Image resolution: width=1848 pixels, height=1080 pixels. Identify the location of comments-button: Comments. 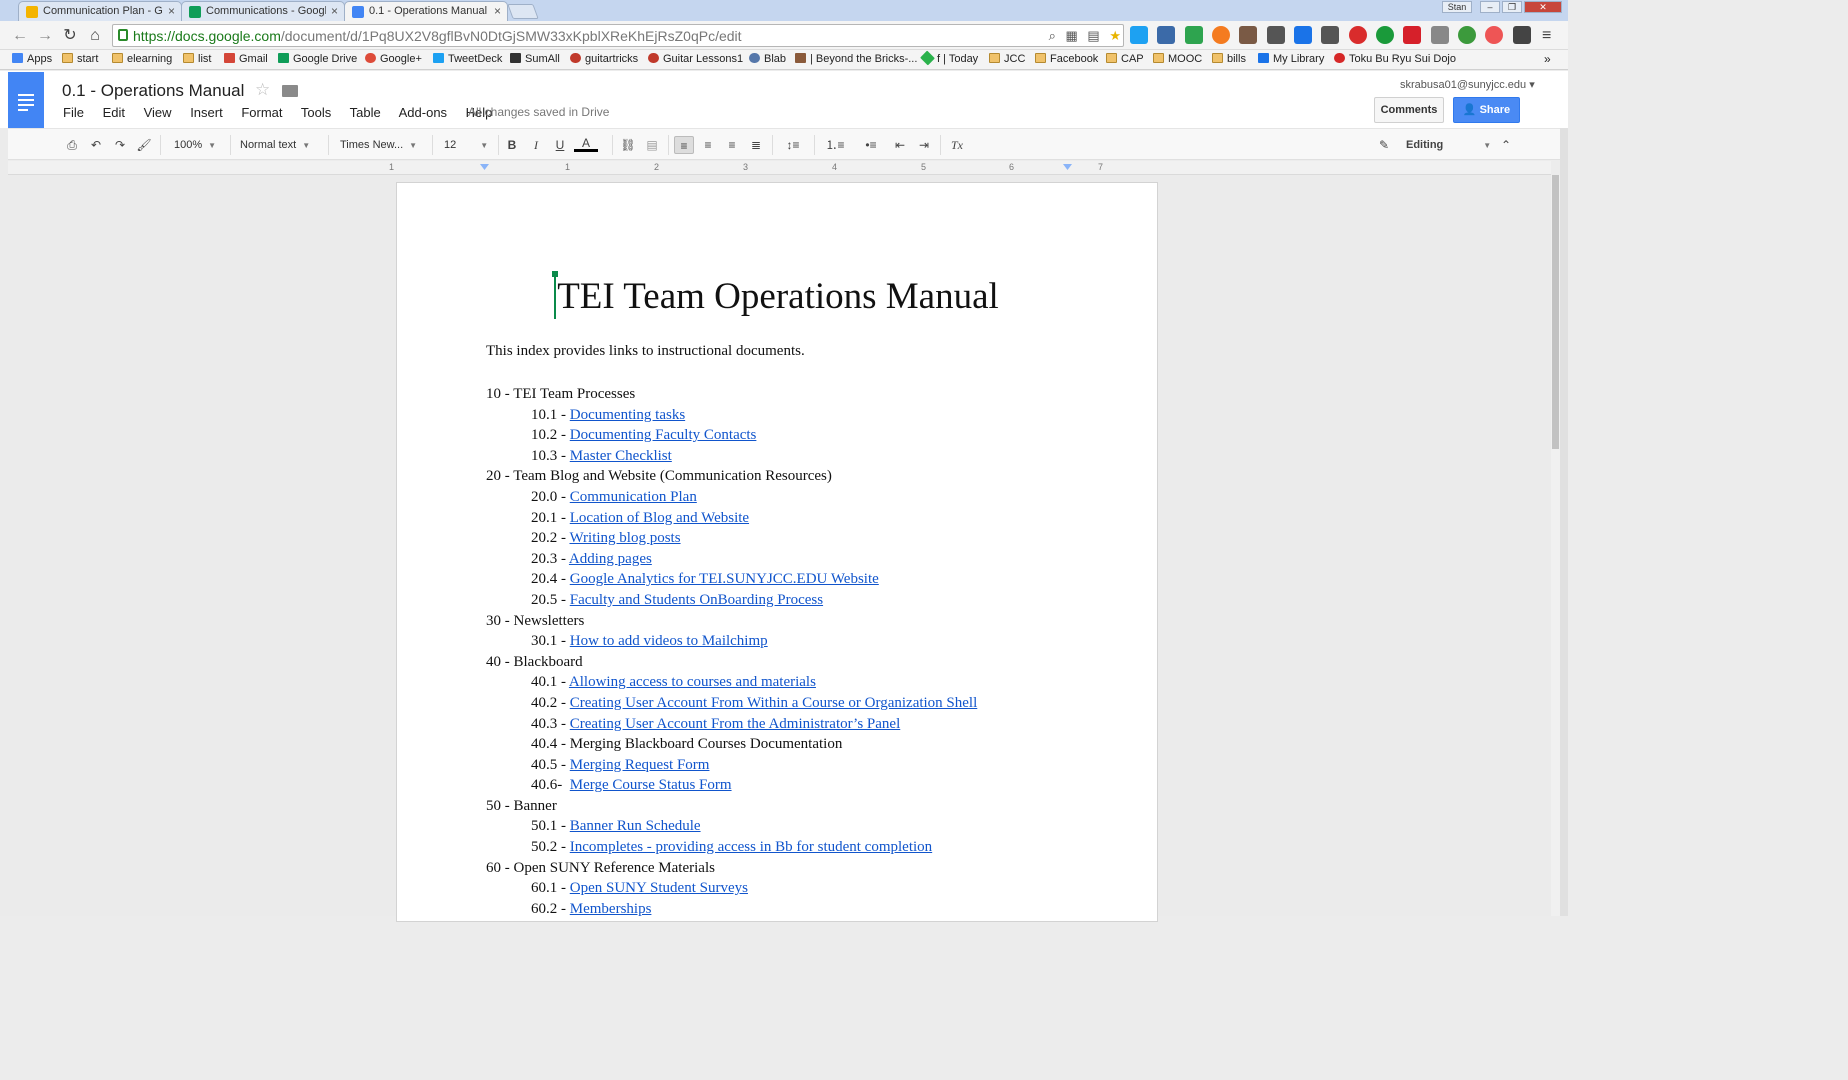
(1409, 110).